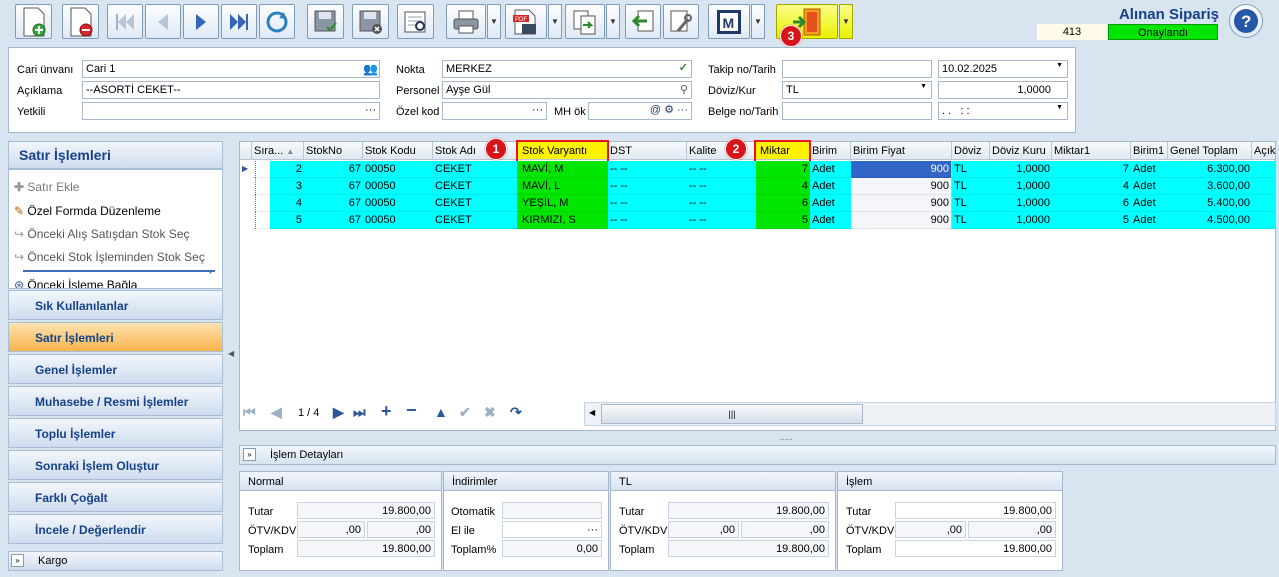 The height and width of the screenshot is (577, 1279). I want to click on cell-miktar: 5, so click(783, 220).